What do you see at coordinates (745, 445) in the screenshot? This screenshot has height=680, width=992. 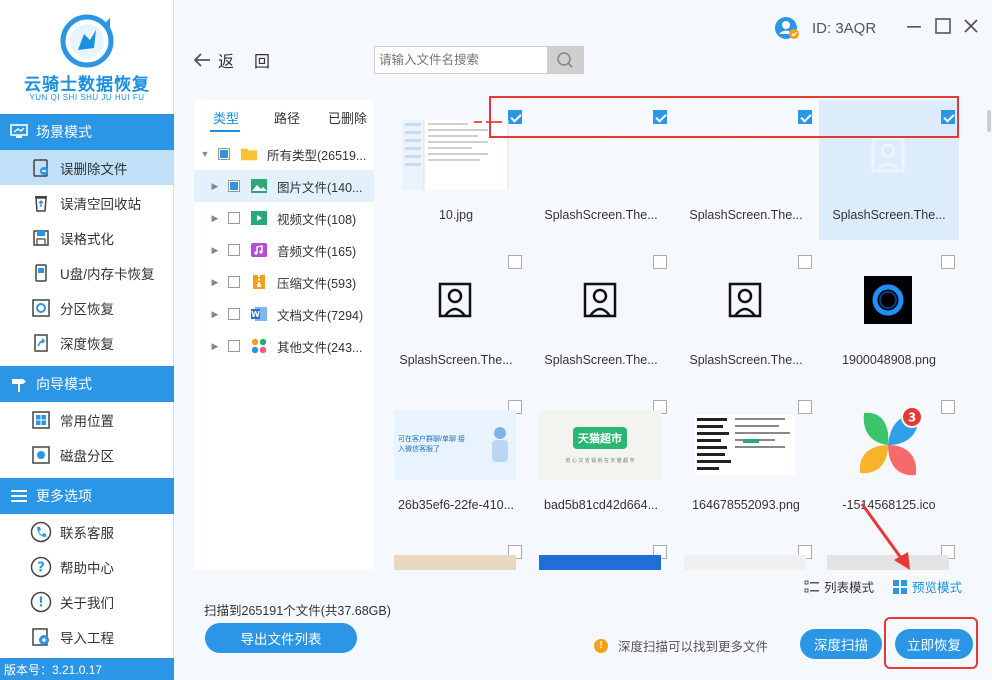 I see `table-thumbnail` at bounding box center [745, 445].